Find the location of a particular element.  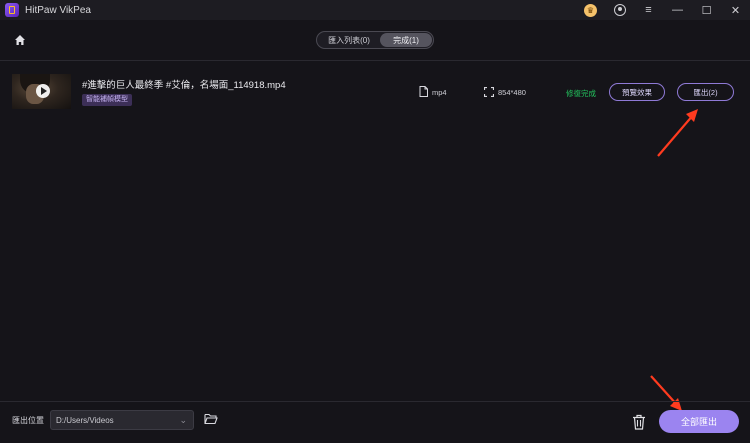

app-logo-icon is located at coordinates (12, 10).